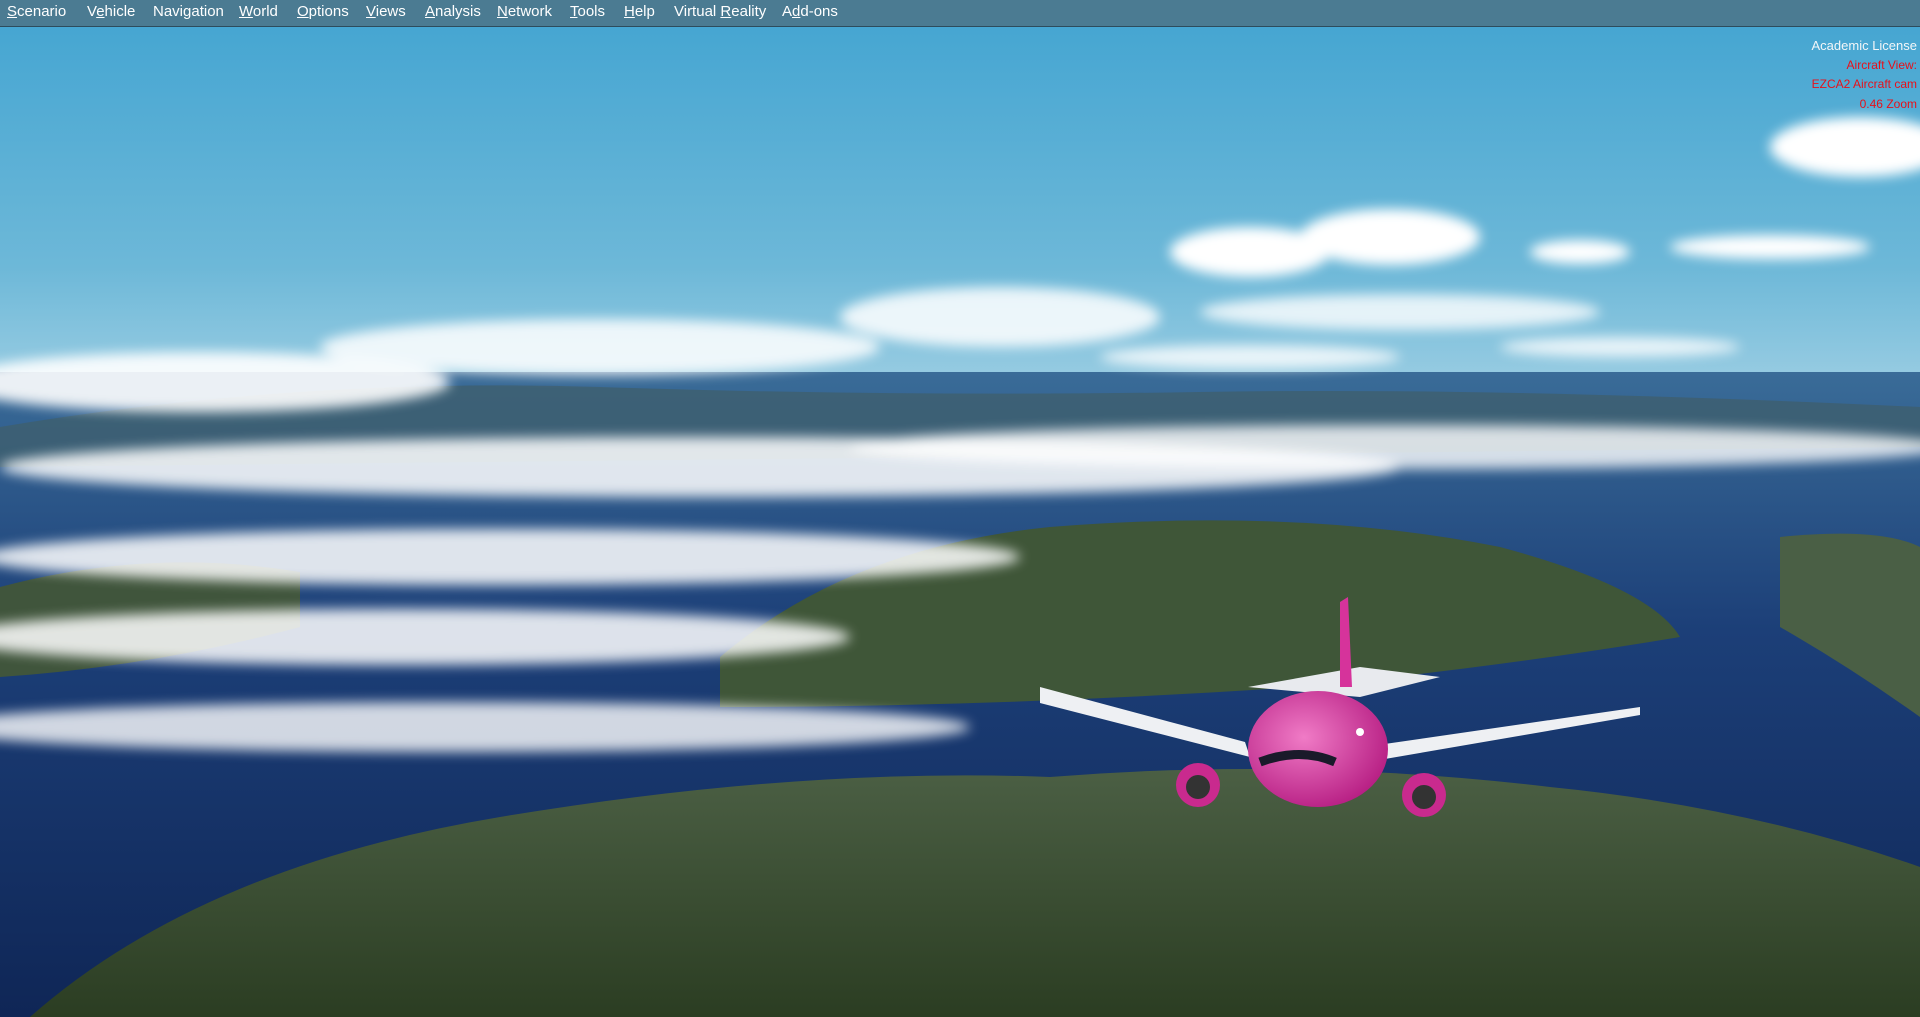 The image size is (1920, 1017). What do you see at coordinates (323, 11) in the screenshot?
I see `menu-options: Options` at bounding box center [323, 11].